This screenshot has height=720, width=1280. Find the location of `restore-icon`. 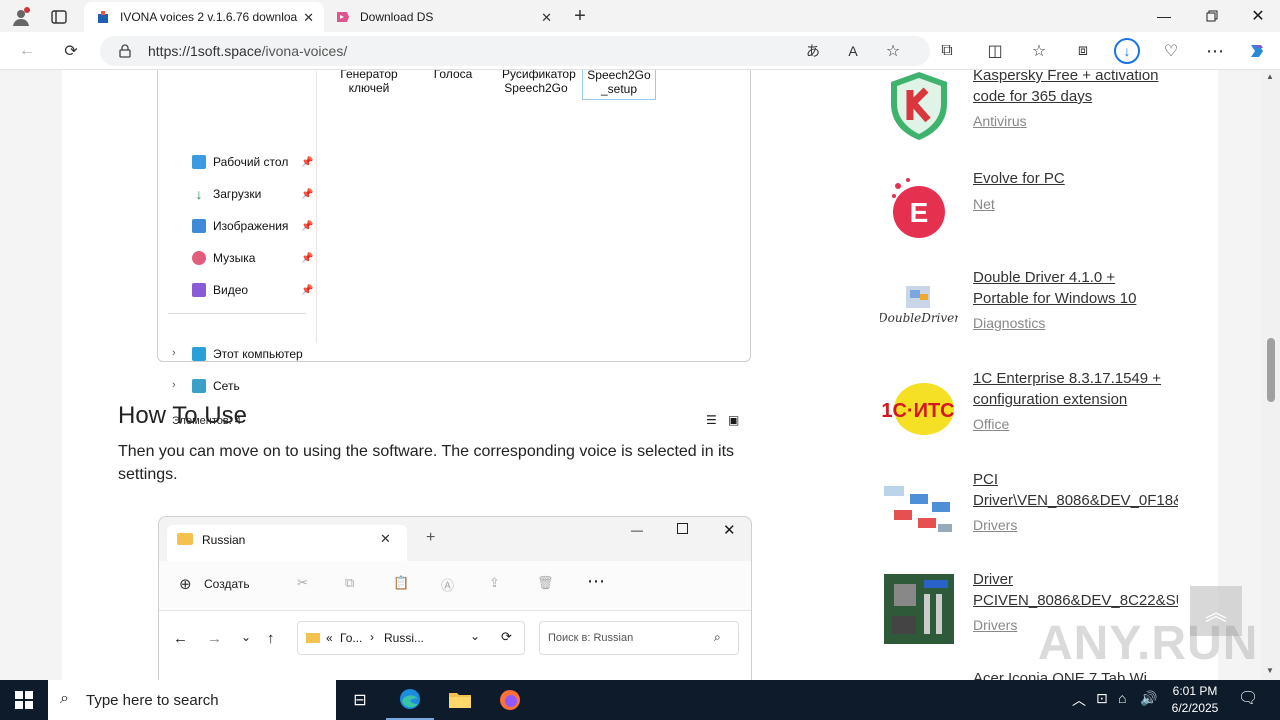

restore-icon is located at coordinates (1212, 16).